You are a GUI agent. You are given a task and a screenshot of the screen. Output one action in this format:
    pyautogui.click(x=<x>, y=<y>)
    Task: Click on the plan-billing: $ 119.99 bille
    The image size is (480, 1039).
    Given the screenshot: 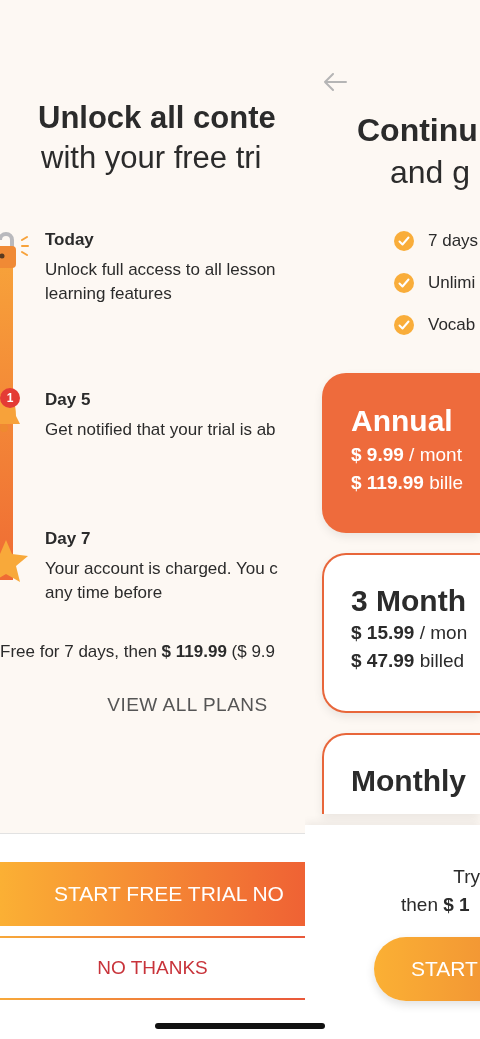 What is the action you would take?
    pyautogui.click(x=407, y=483)
    